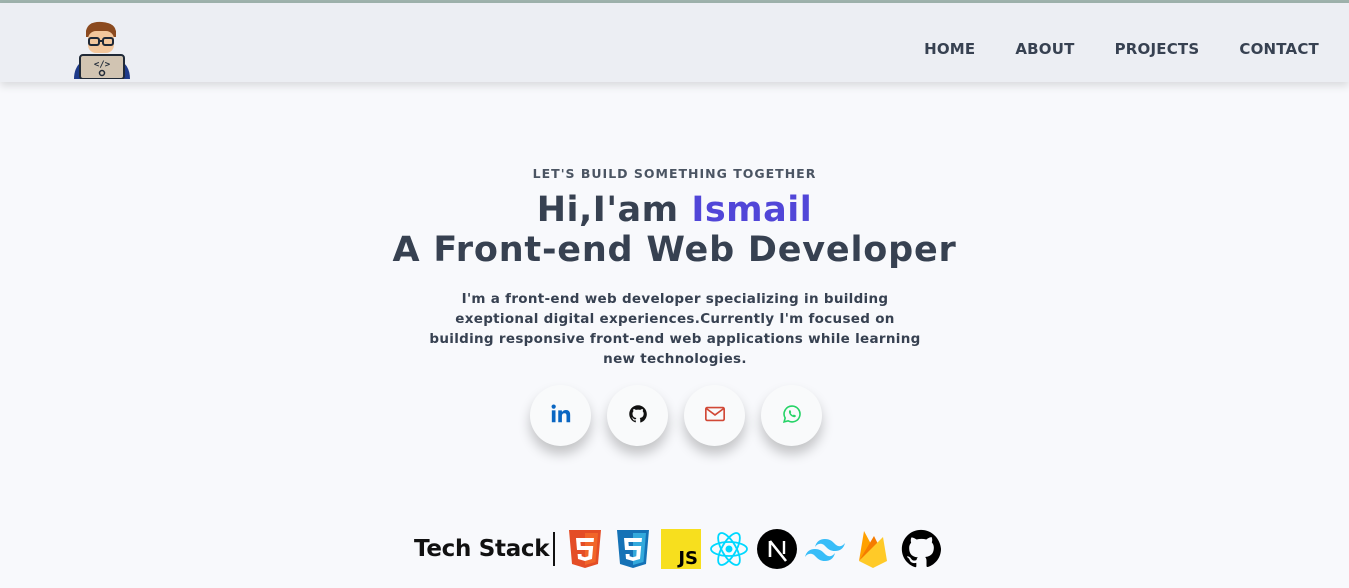  What do you see at coordinates (1157, 49) in the screenshot?
I see `nav-projects: PROJECTS` at bounding box center [1157, 49].